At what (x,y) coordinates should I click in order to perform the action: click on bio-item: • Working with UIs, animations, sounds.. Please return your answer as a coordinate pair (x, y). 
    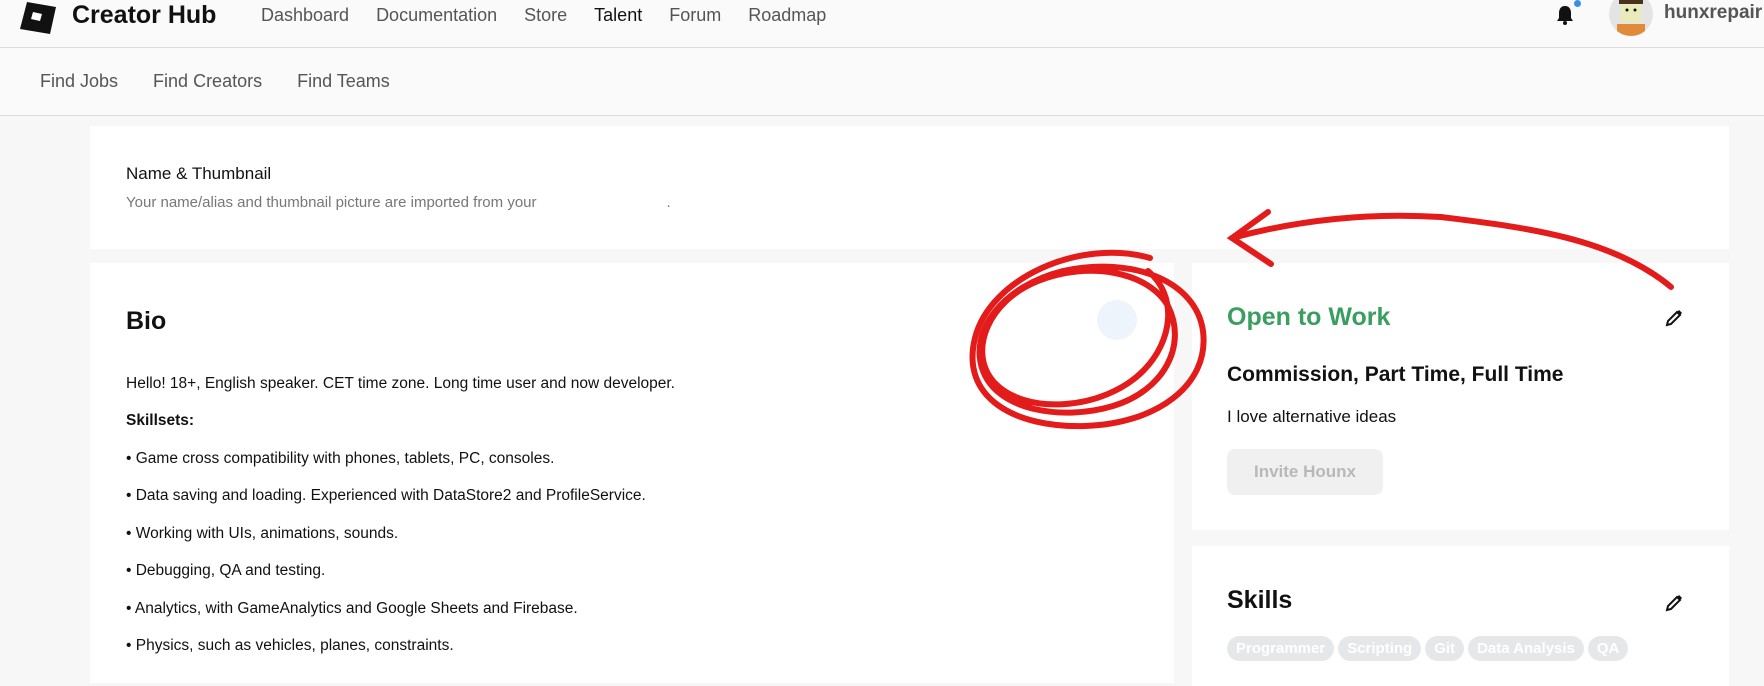
    Looking at the image, I should click on (262, 533).